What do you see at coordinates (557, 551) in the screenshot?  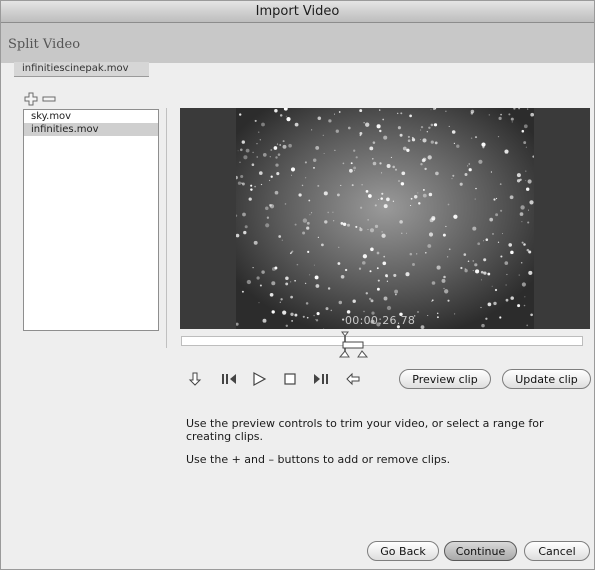 I see `cancel-button: Cancel` at bounding box center [557, 551].